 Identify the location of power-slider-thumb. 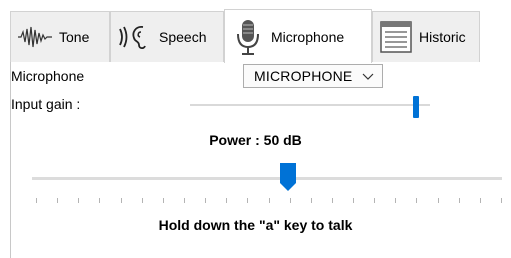
(288, 178).